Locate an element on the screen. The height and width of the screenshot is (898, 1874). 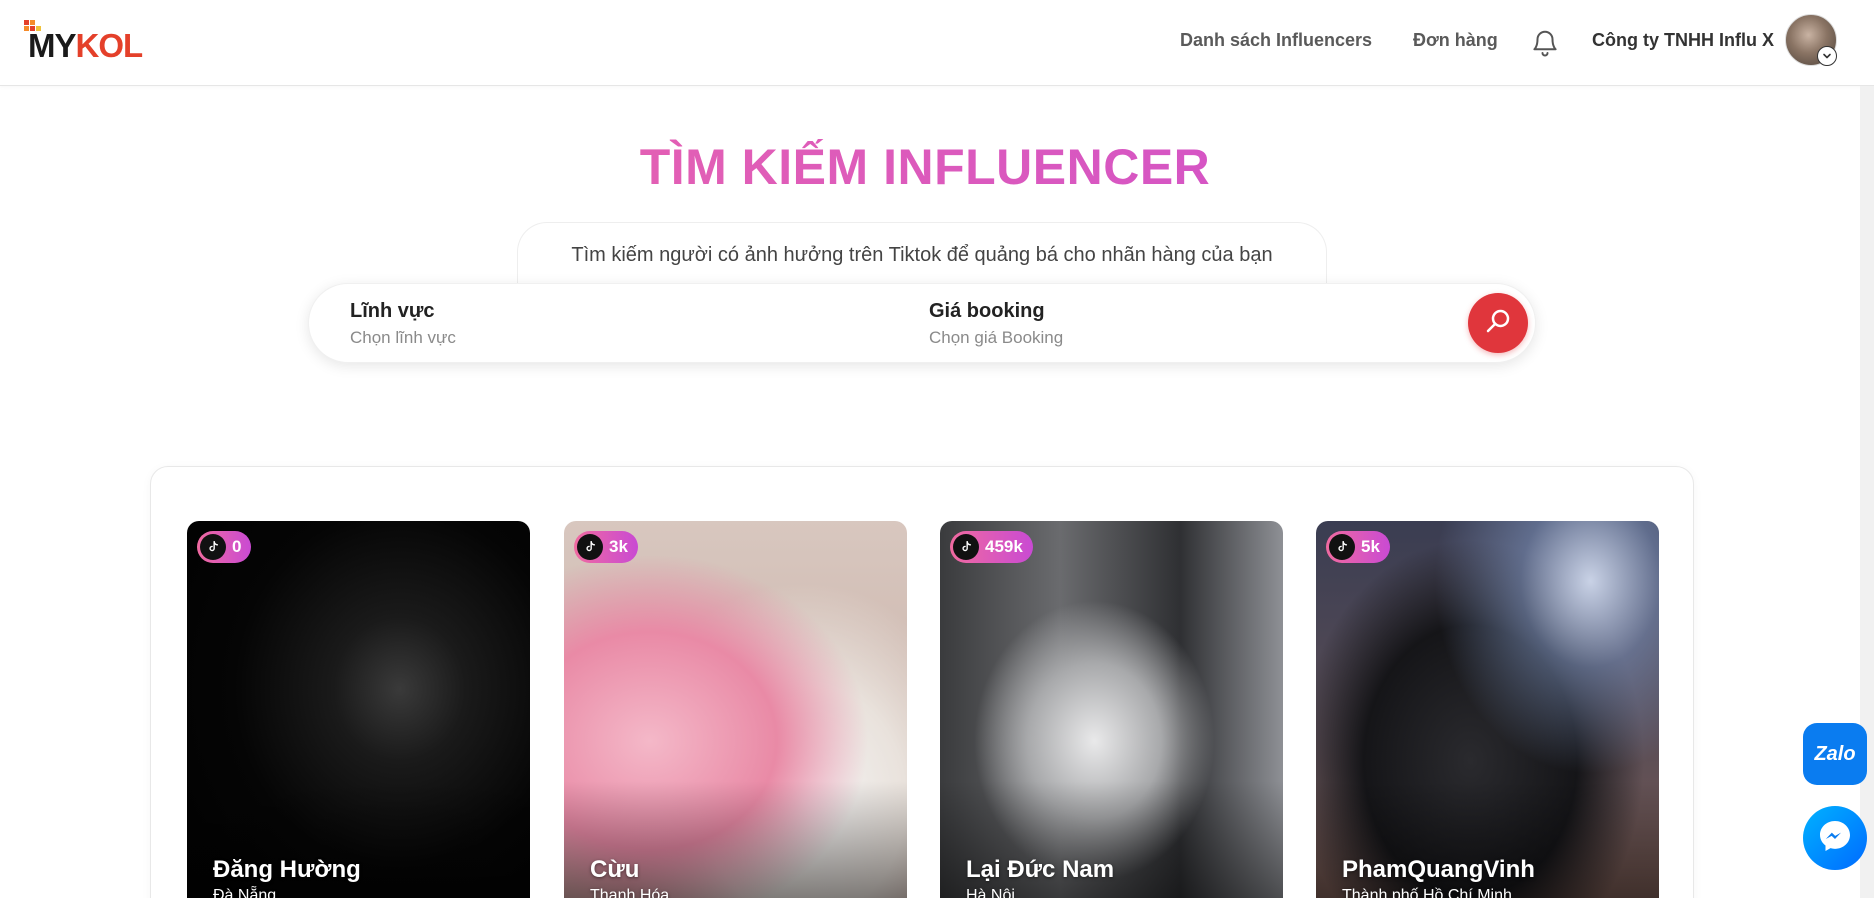
bell-icon is located at coordinates (1545, 43).